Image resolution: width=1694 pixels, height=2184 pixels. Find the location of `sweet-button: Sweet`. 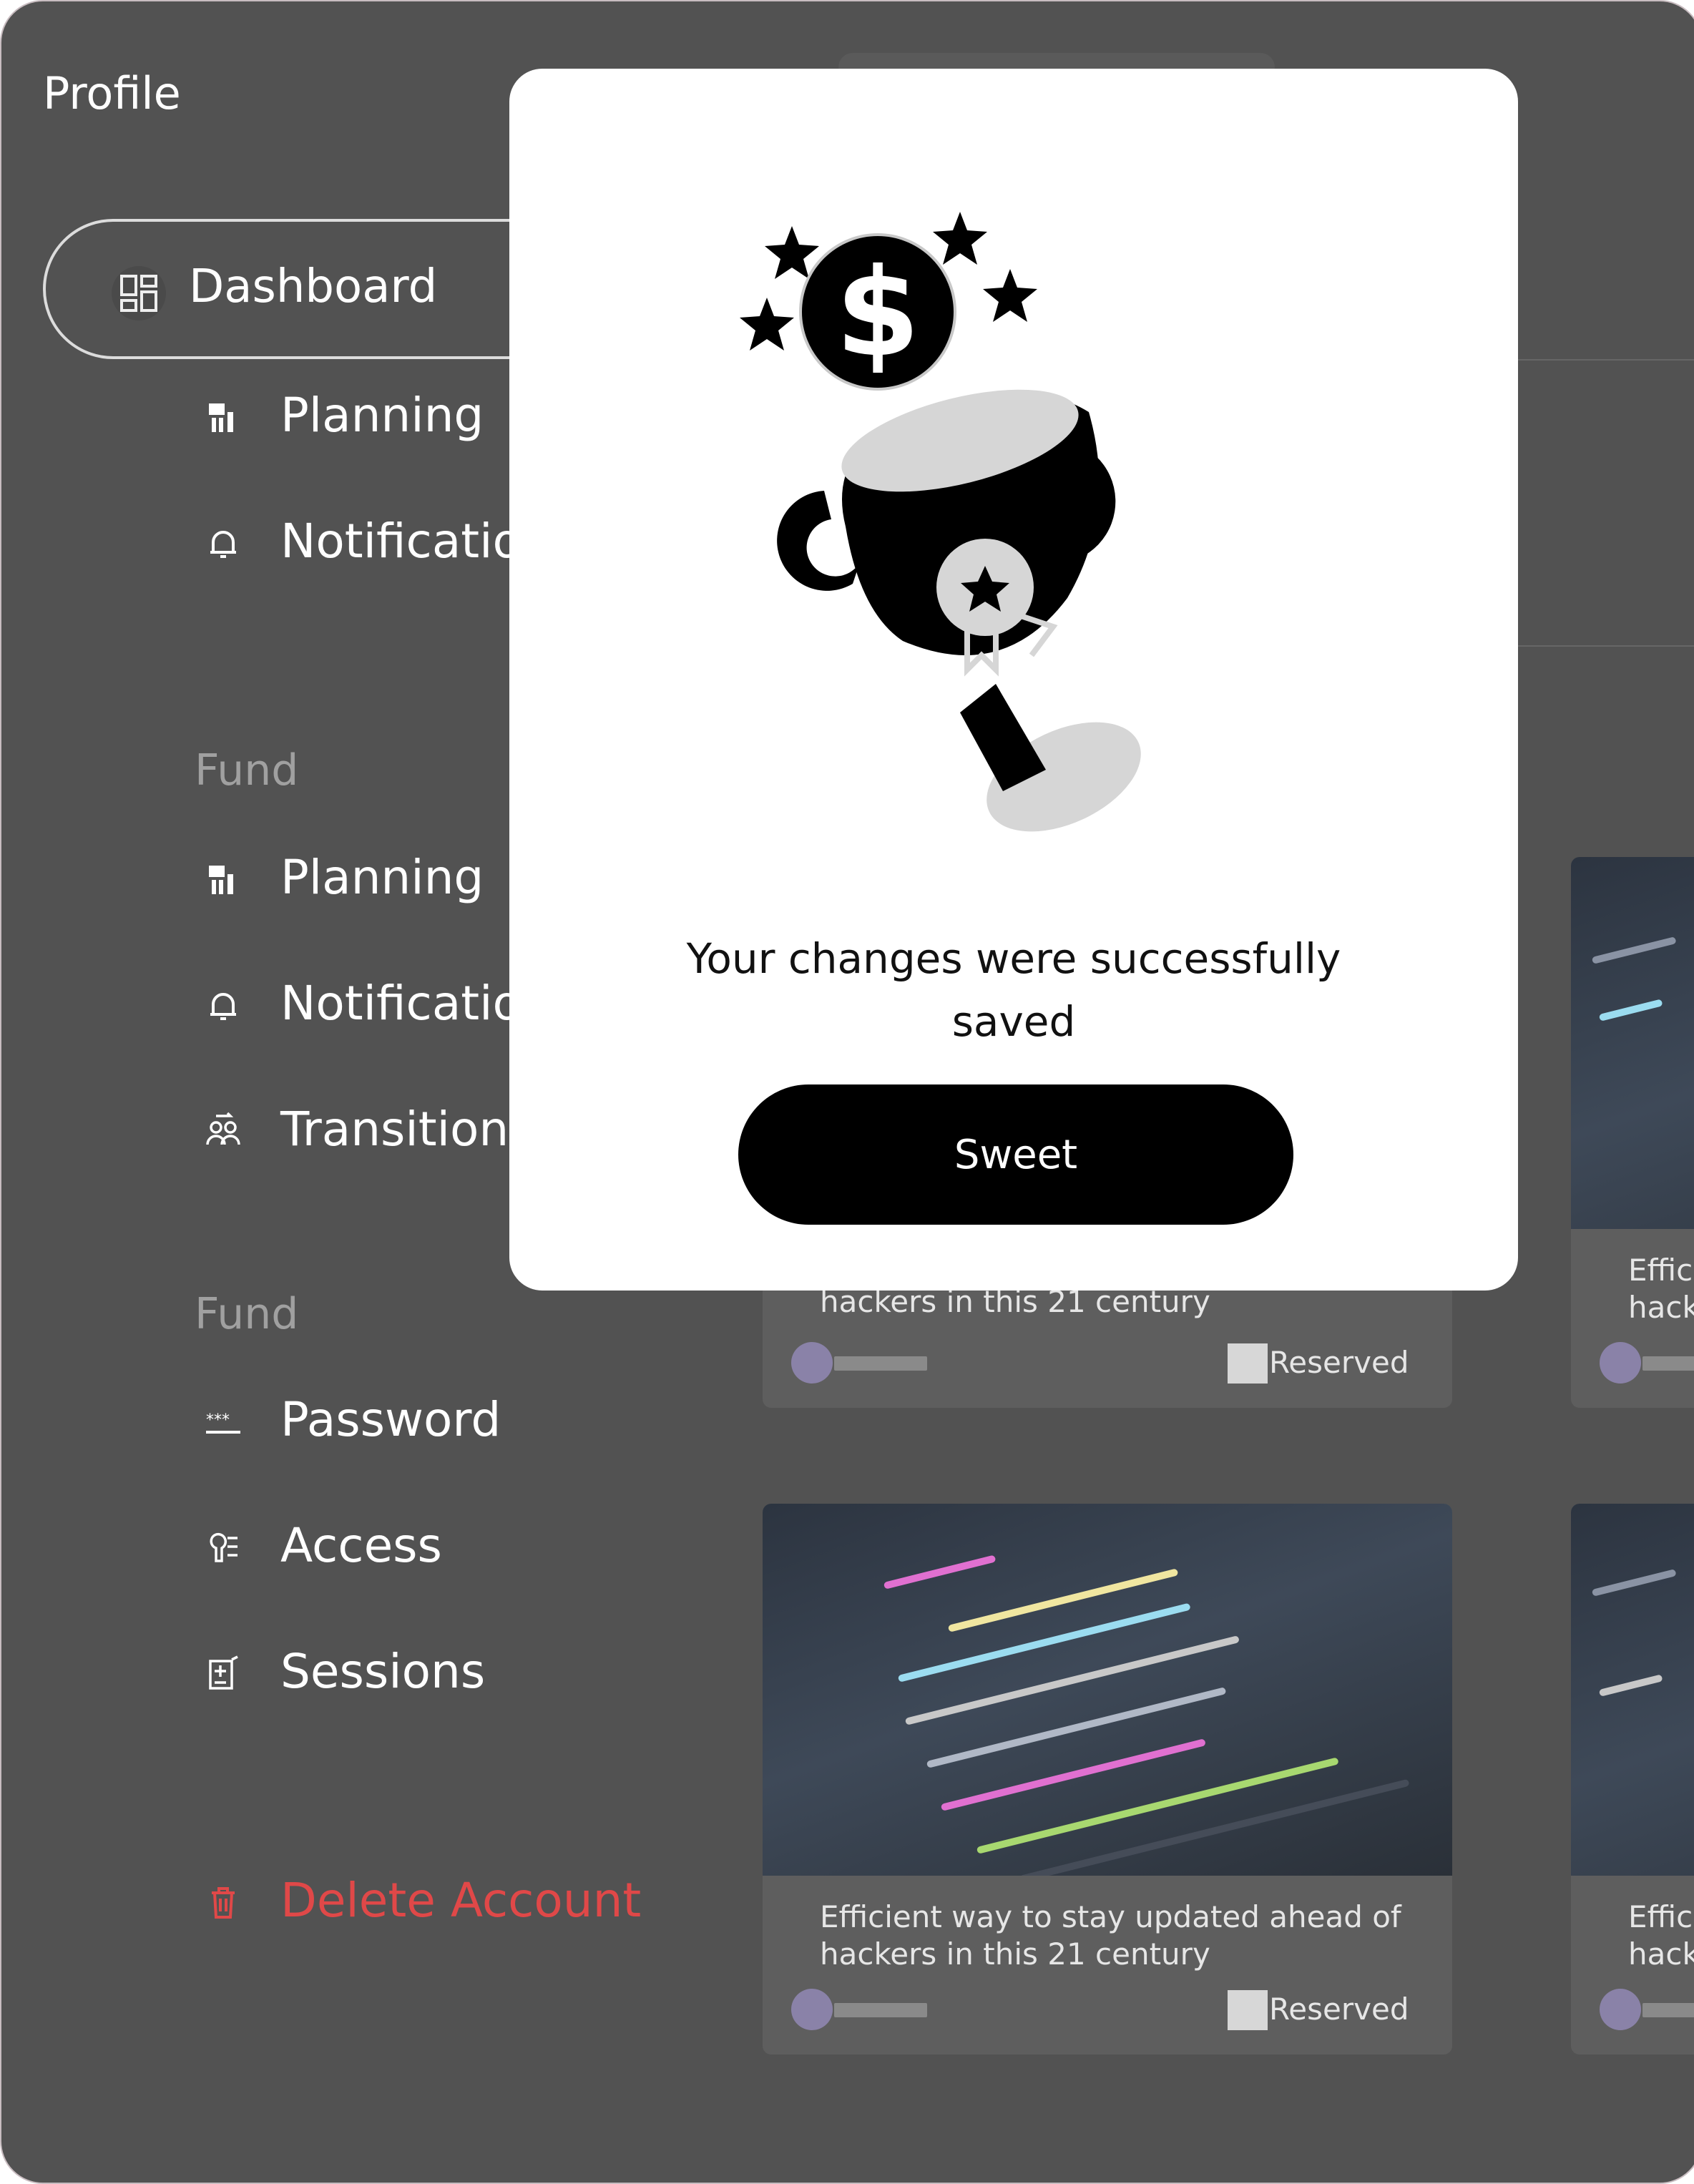

sweet-button: Sweet is located at coordinates (1015, 1154).